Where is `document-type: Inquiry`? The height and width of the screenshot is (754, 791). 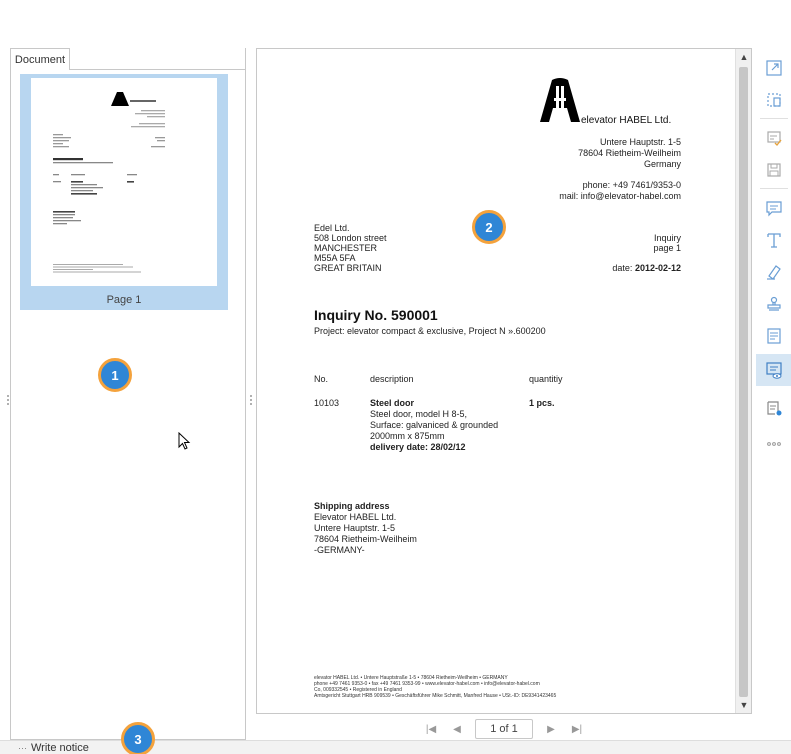
document-type: Inquiry is located at coordinates (667, 238).